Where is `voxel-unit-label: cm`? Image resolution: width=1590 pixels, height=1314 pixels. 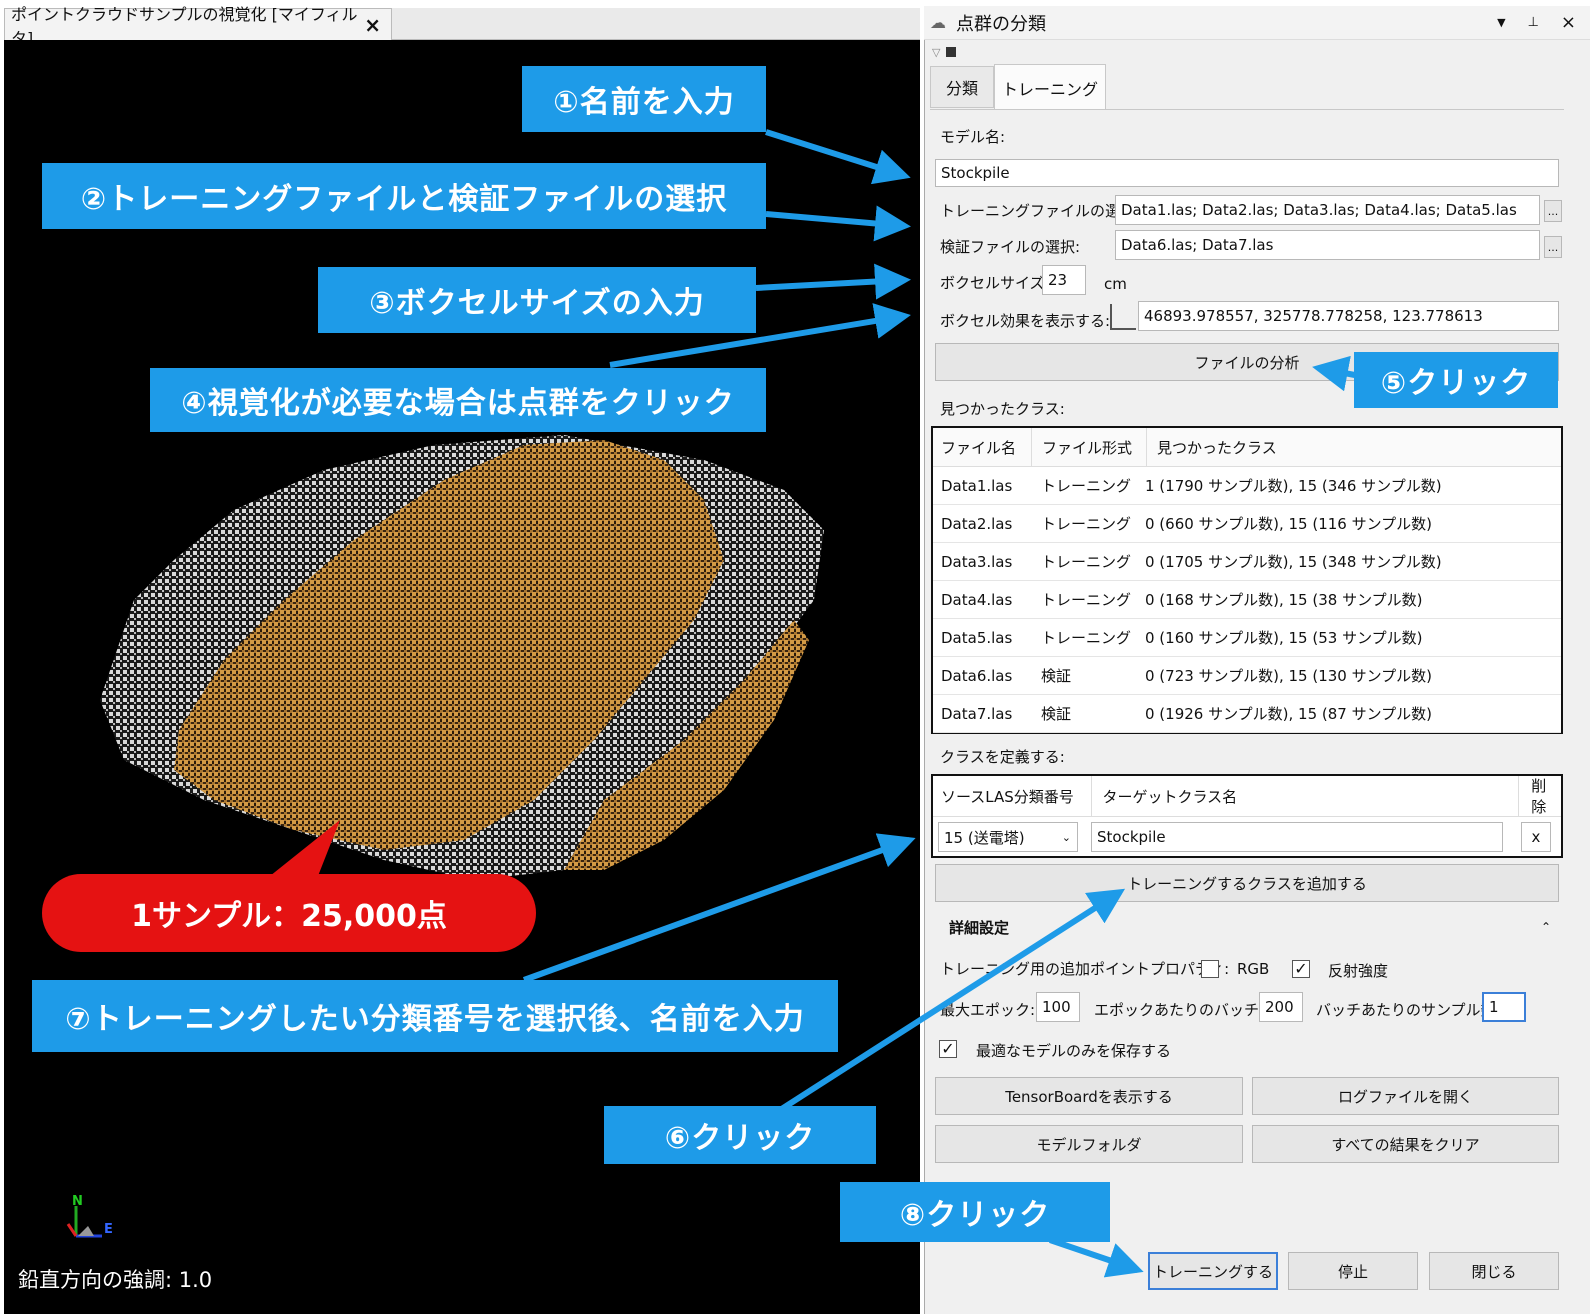 voxel-unit-label: cm is located at coordinates (1115, 284).